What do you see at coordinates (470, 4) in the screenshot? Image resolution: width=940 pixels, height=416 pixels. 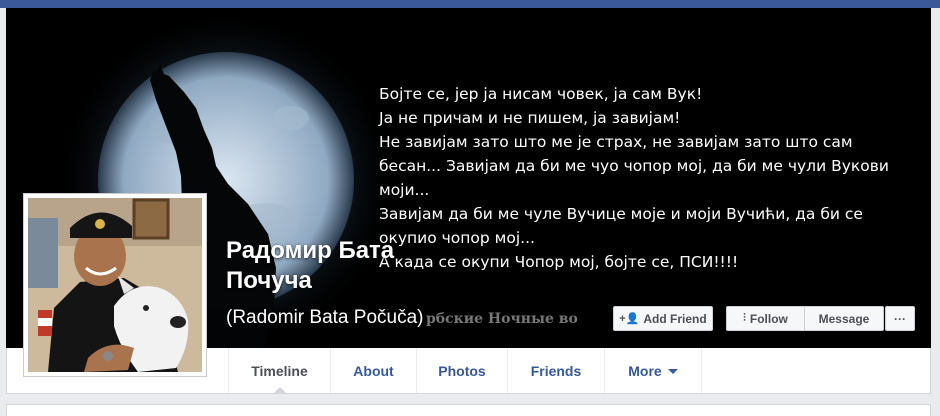 I see `top-bar` at bounding box center [470, 4].